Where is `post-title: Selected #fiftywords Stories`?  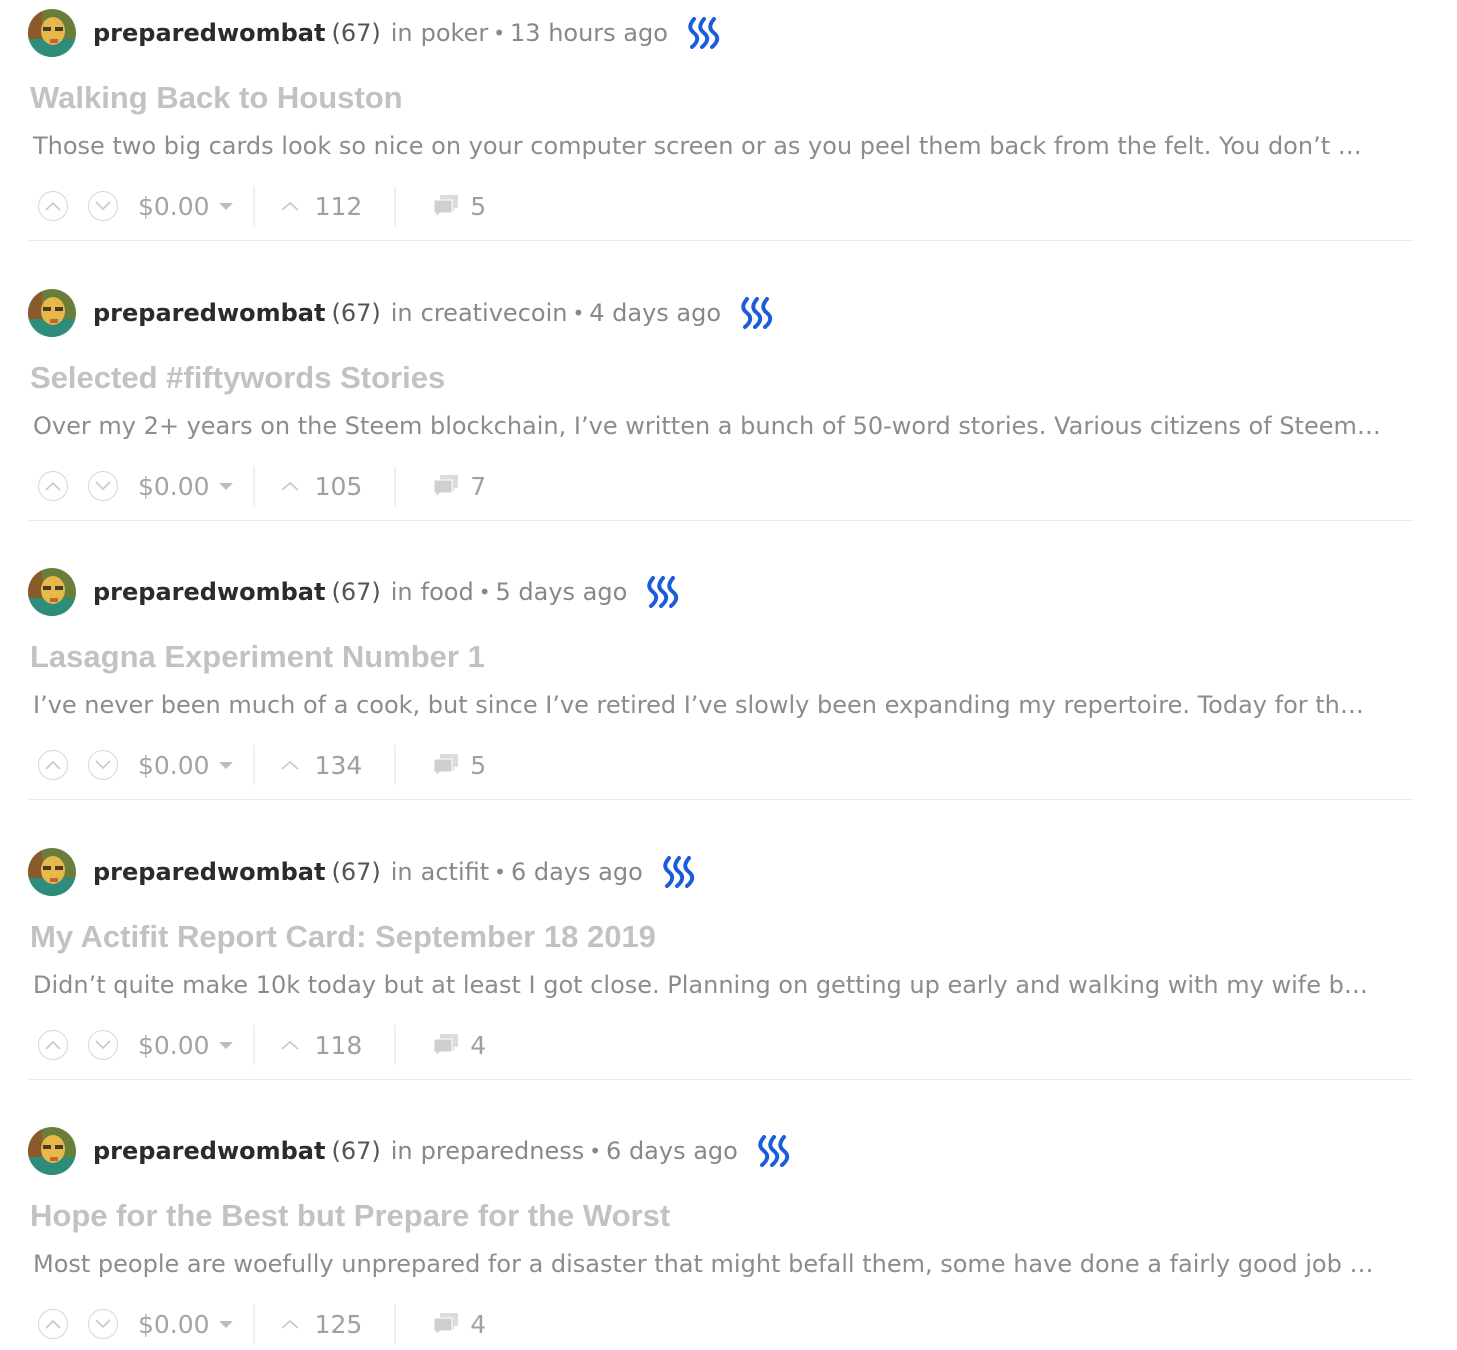 post-title: Selected #fiftywords Stories is located at coordinates (237, 378).